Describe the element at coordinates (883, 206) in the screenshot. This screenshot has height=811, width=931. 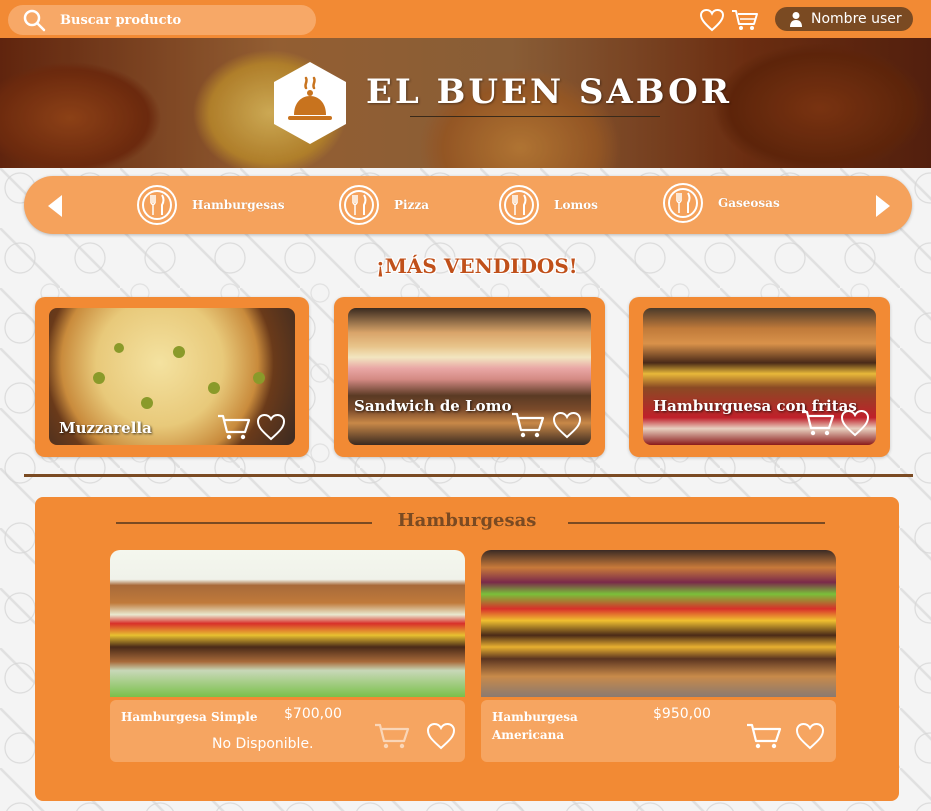
I see `chevron-right-icon` at that location.